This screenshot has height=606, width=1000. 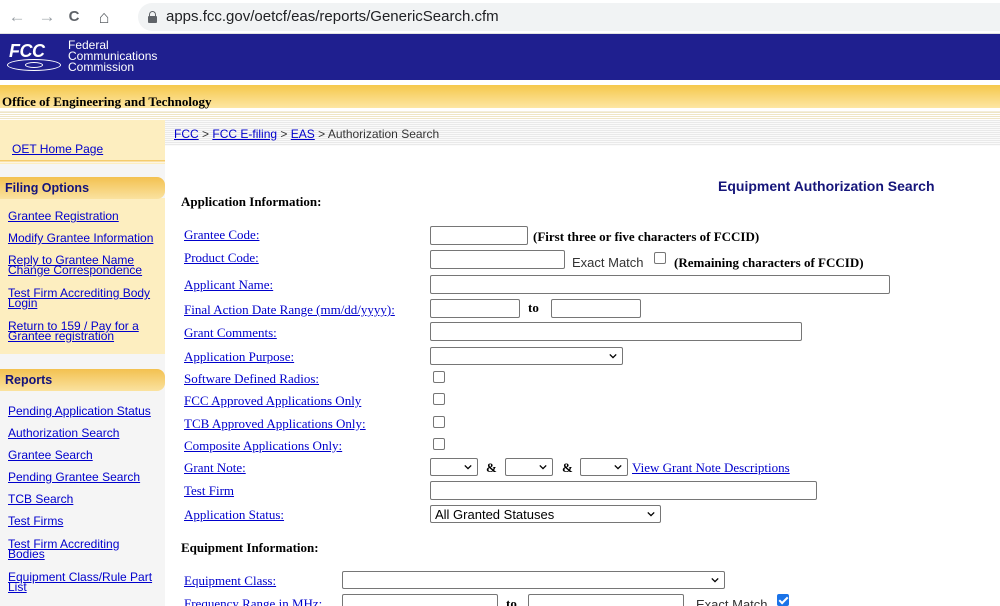 I want to click on org-name: Federal Communications Commission, so click(x=112, y=56).